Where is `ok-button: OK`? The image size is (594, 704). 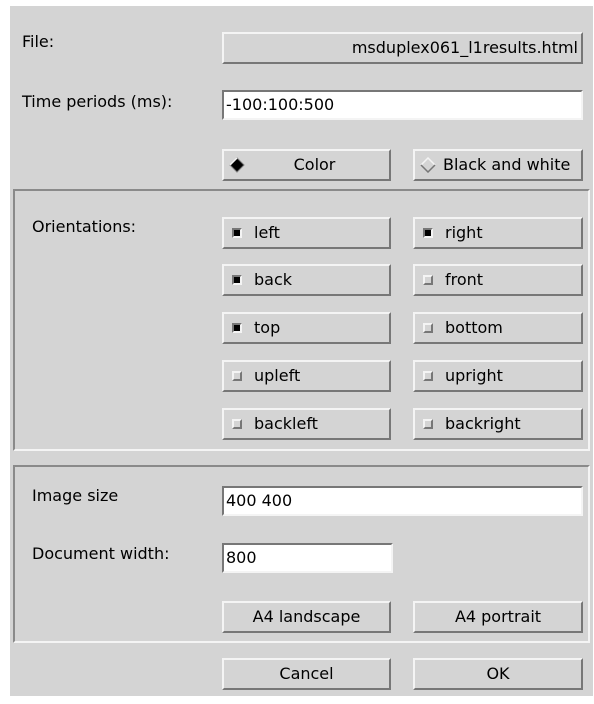 ok-button: OK is located at coordinates (498, 674).